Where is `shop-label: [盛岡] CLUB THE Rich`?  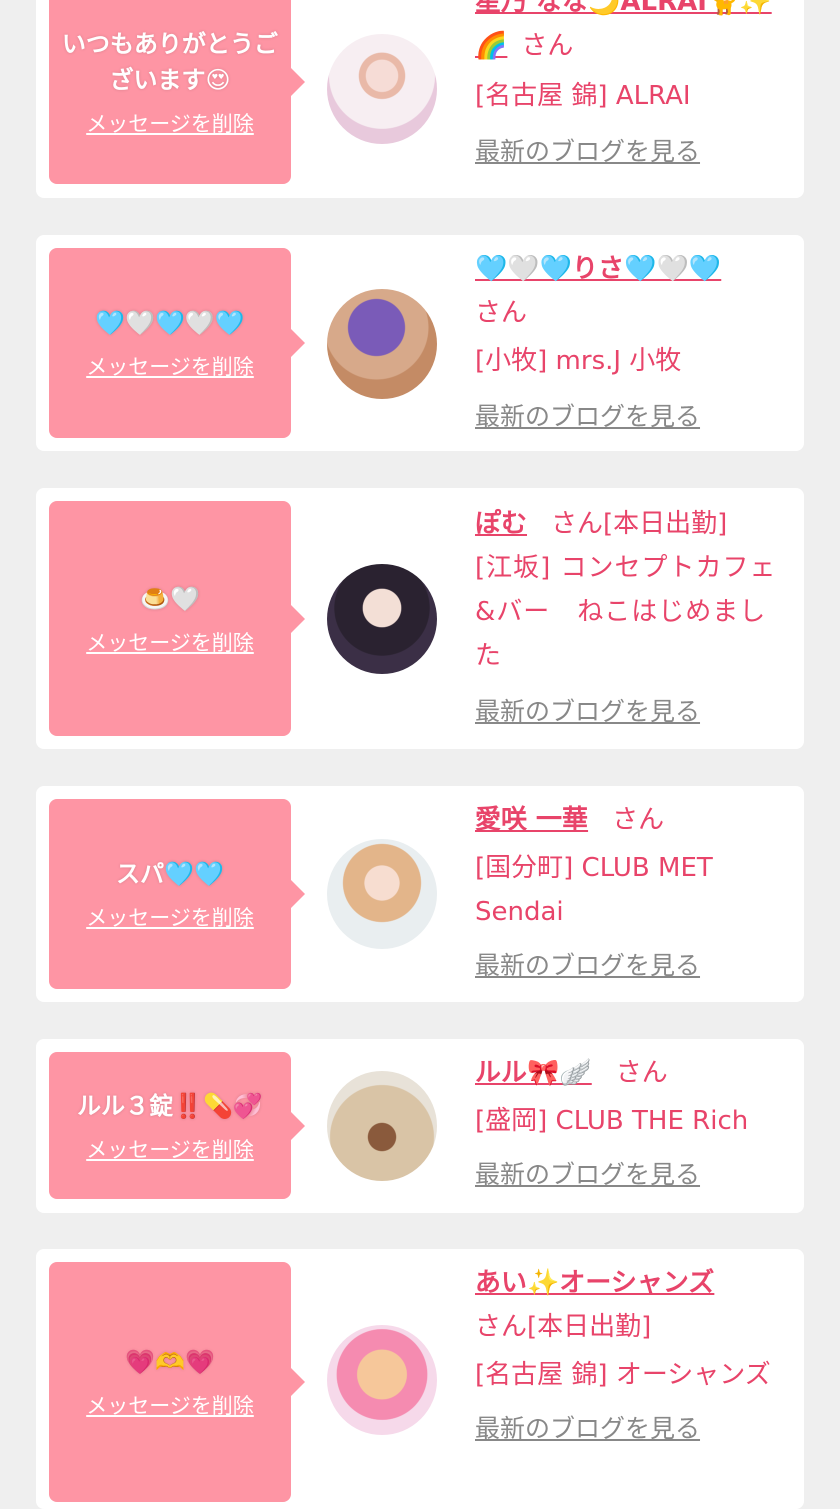
shop-label: [盛岡] CLUB THE Rich is located at coordinates (612, 1121).